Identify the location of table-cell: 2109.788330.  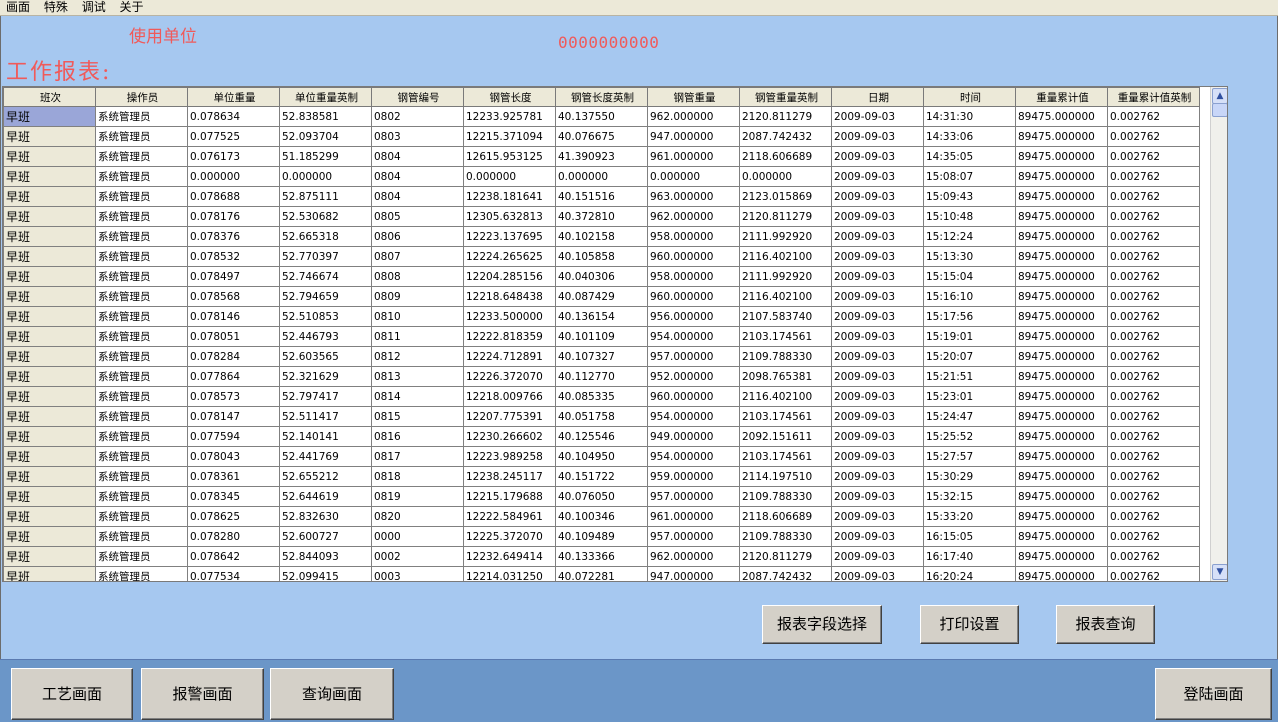
(785, 496).